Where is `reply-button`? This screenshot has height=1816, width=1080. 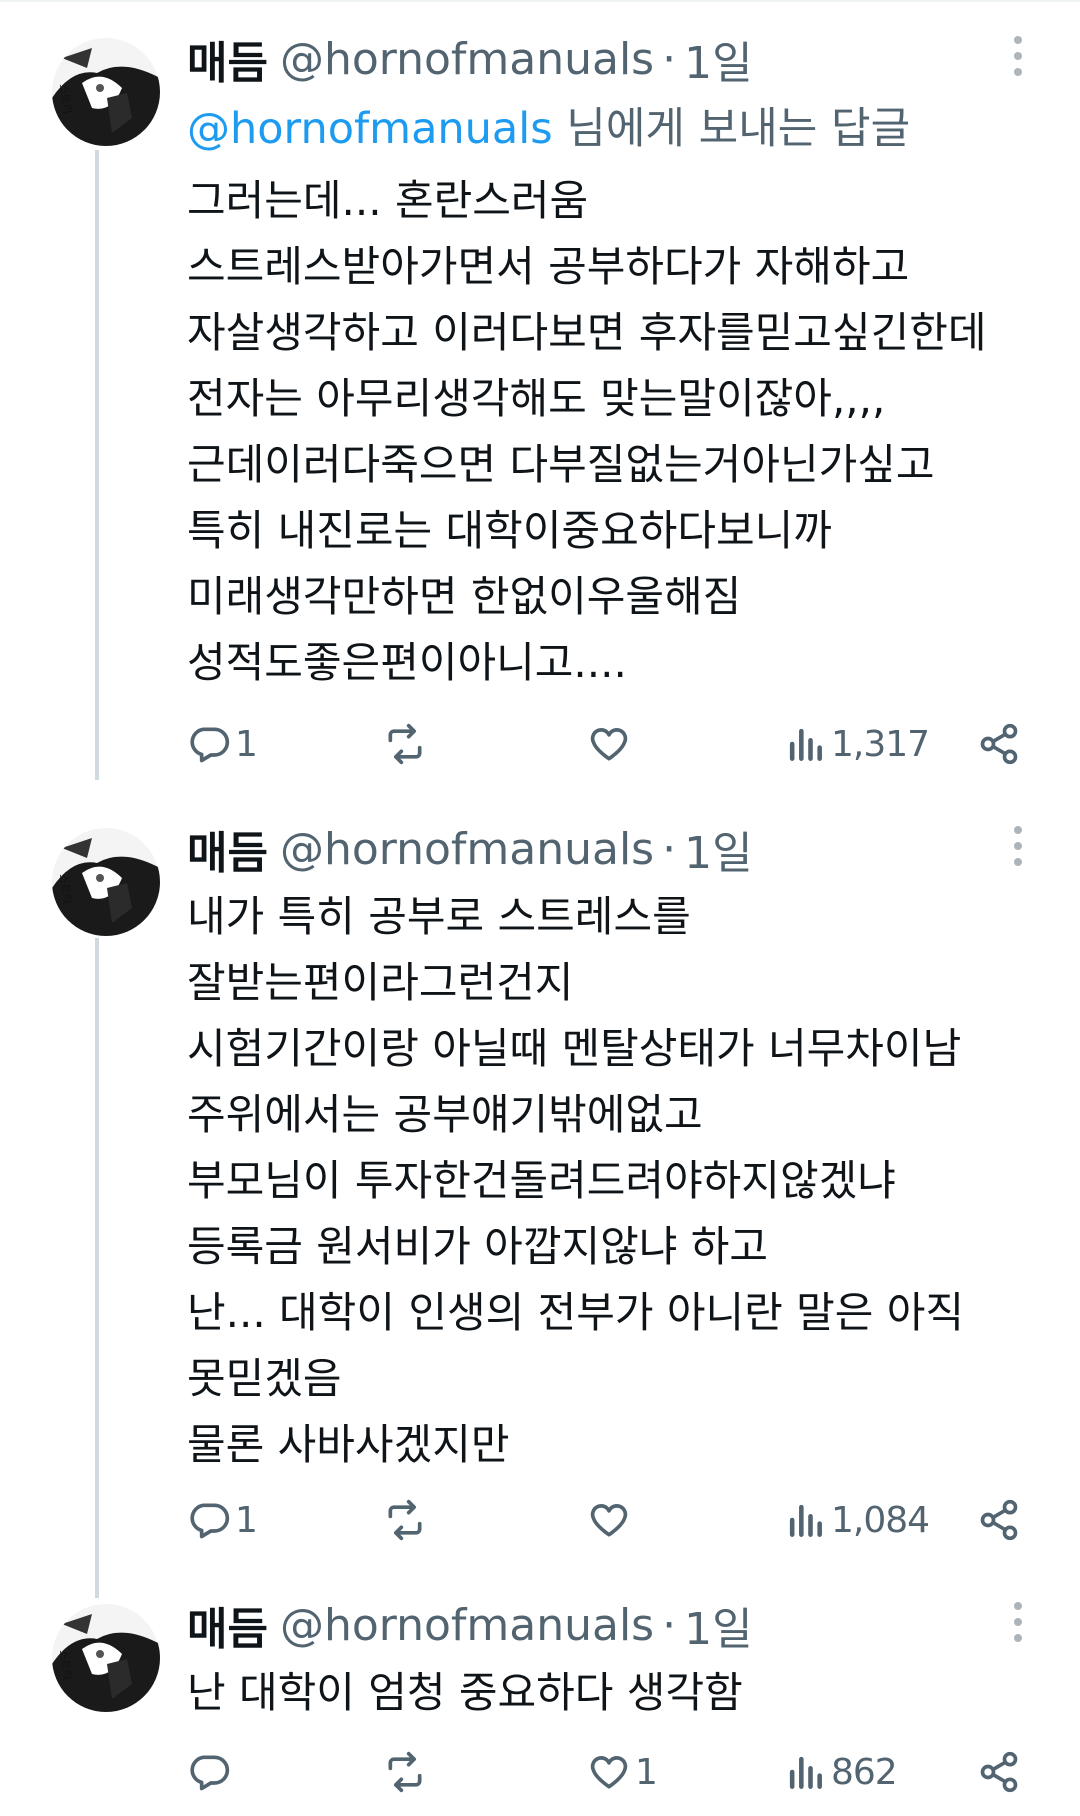 reply-button is located at coordinates (211, 1772).